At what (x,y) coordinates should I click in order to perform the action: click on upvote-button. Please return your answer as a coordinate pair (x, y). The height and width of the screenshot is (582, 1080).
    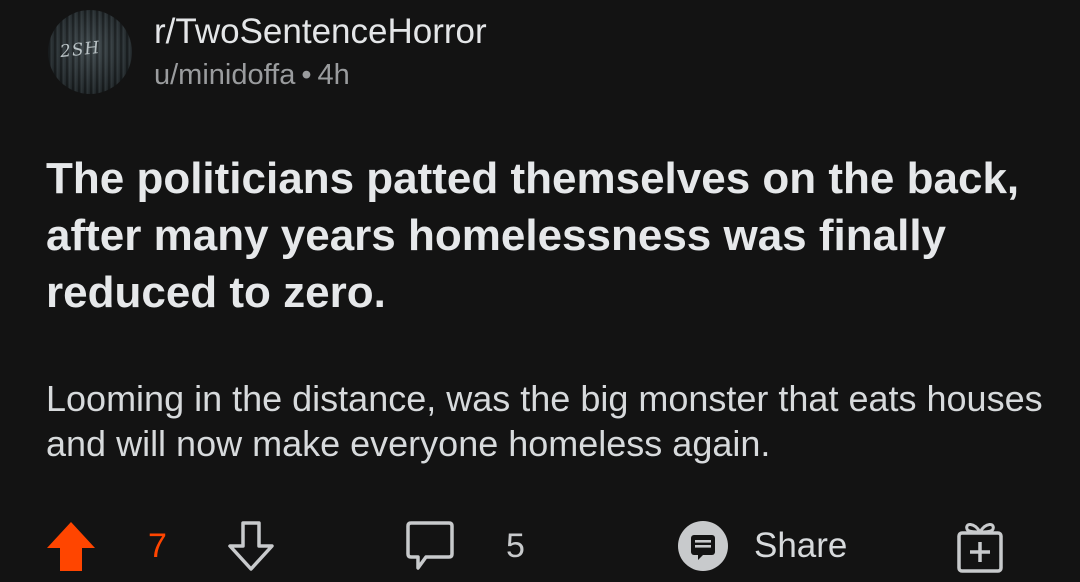
    Looking at the image, I should click on (71, 546).